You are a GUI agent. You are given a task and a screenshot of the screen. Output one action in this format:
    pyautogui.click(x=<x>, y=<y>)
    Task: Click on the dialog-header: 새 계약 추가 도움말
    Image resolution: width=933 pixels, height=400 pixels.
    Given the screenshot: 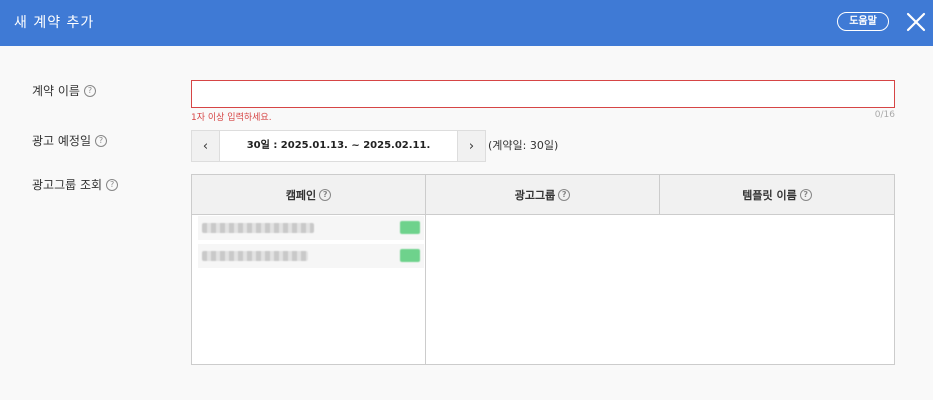 What is the action you would take?
    pyautogui.click(x=466, y=23)
    